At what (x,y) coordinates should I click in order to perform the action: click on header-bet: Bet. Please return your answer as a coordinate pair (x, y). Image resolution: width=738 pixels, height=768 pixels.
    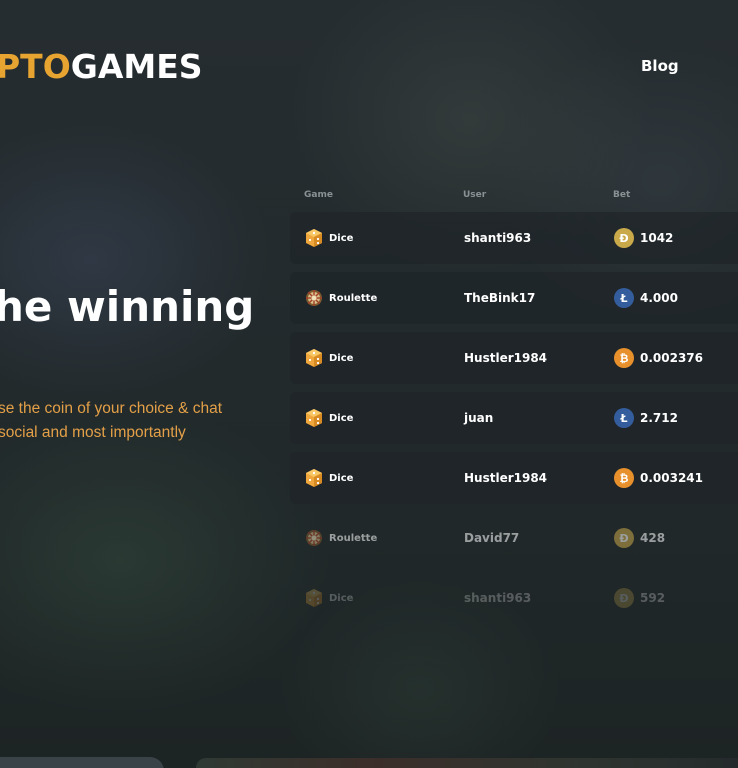
    Looking at the image, I should click on (622, 195).